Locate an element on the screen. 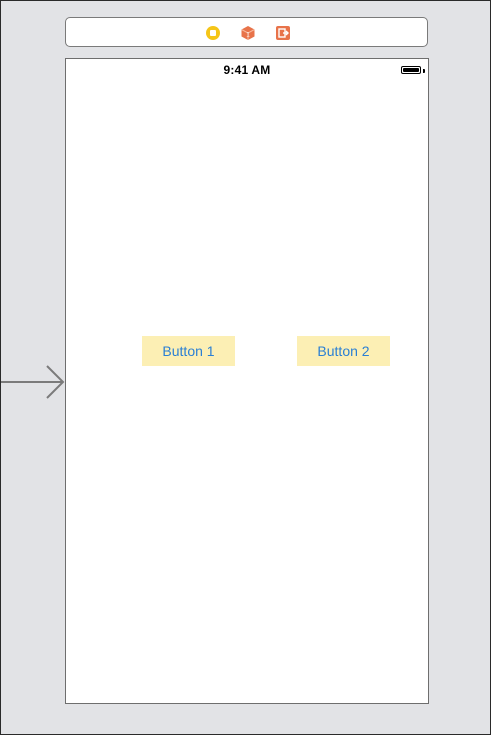 This screenshot has height=735, width=491. initial-view-controller-arrow-icon is located at coordinates (33, 382).